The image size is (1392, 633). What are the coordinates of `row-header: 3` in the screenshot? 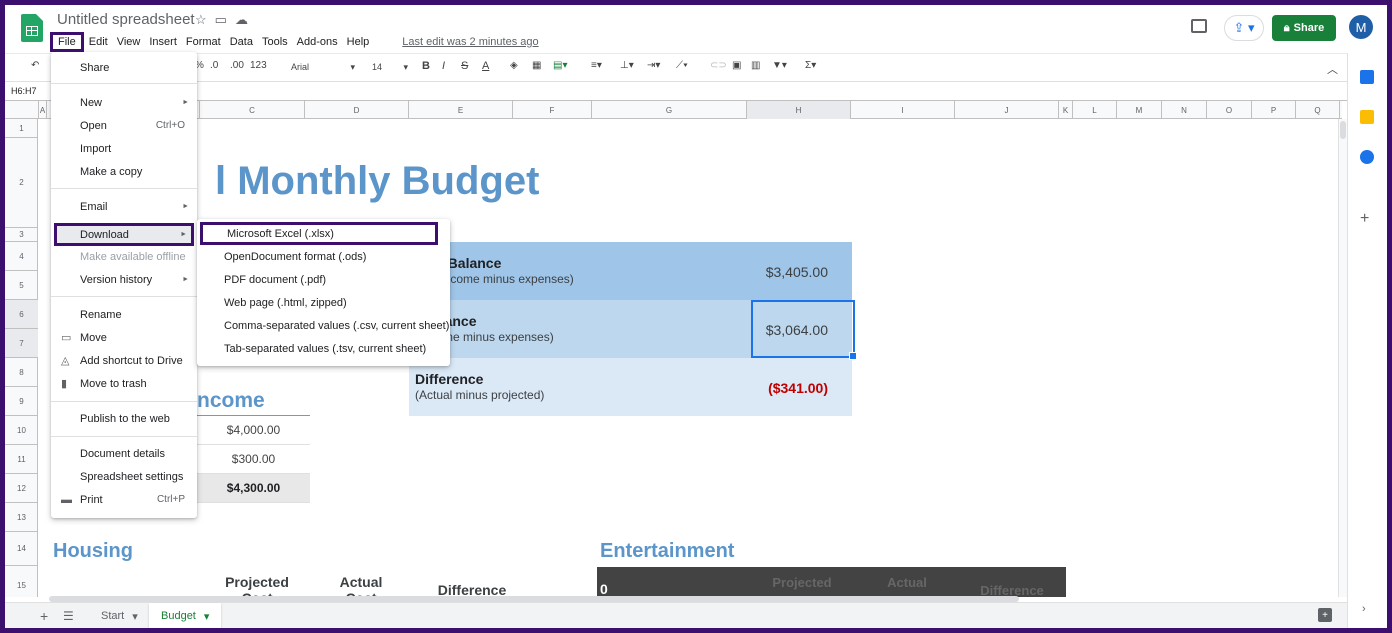 It's located at (21, 235).